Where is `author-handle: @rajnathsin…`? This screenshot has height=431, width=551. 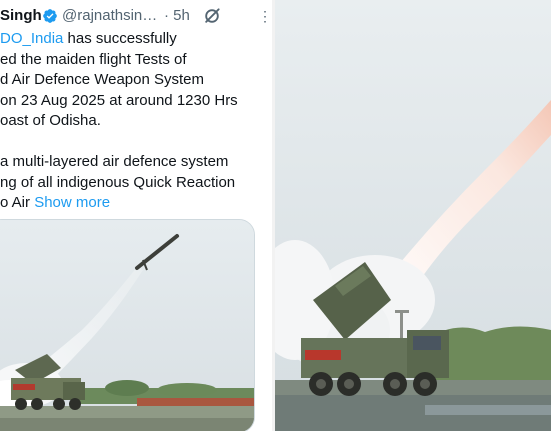
author-handle: @rajnathsin… is located at coordinates (109, 16).